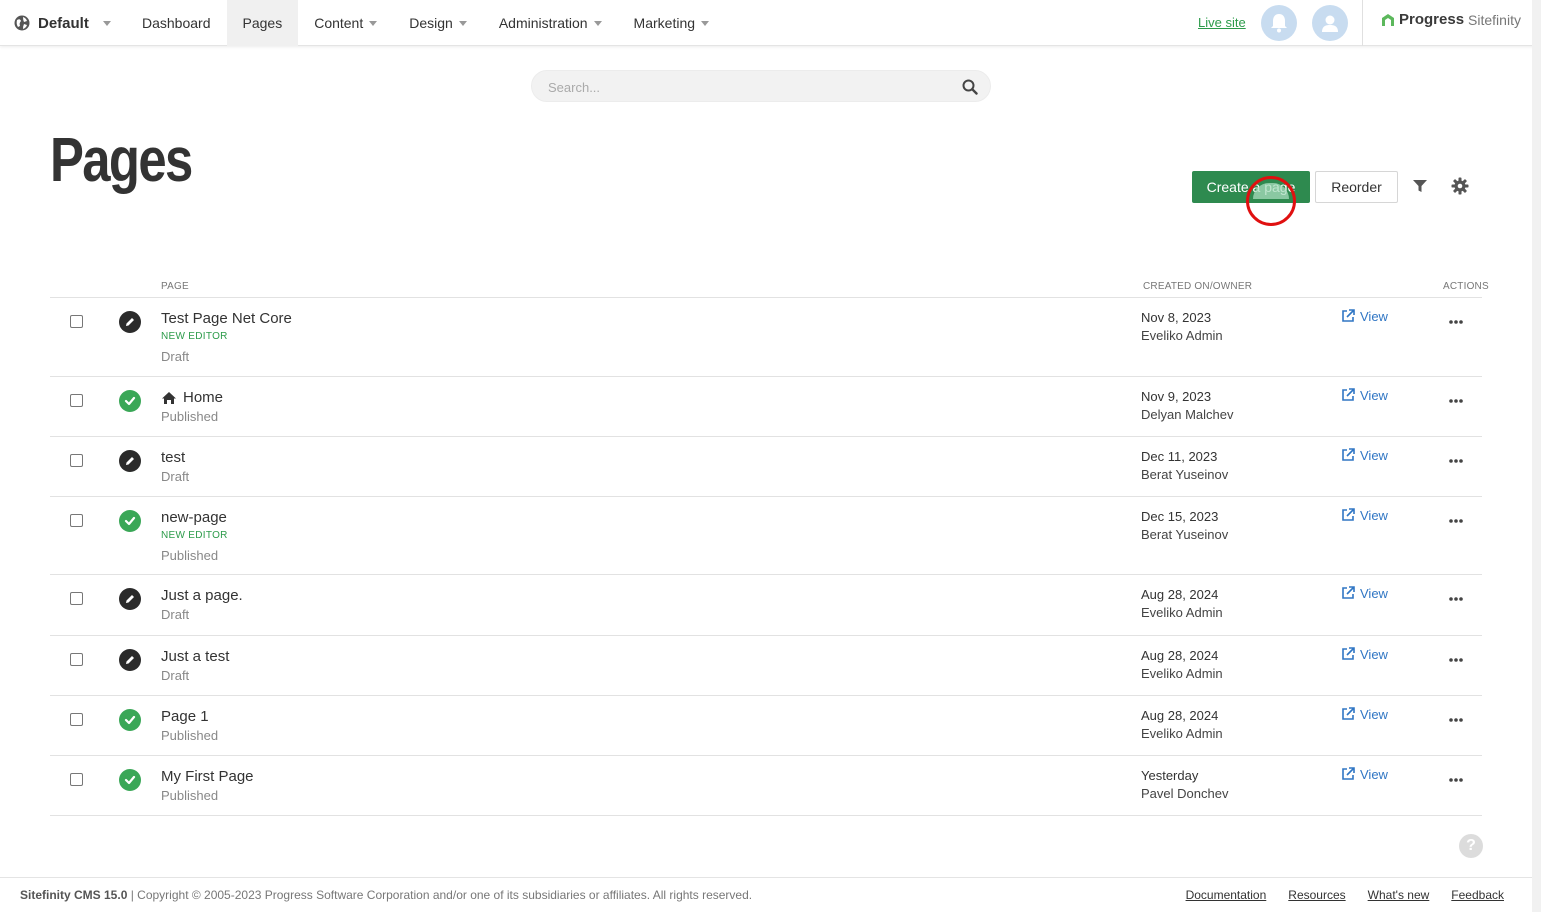  I want to click on reorder-button: Reorder, so click(1356, 187).